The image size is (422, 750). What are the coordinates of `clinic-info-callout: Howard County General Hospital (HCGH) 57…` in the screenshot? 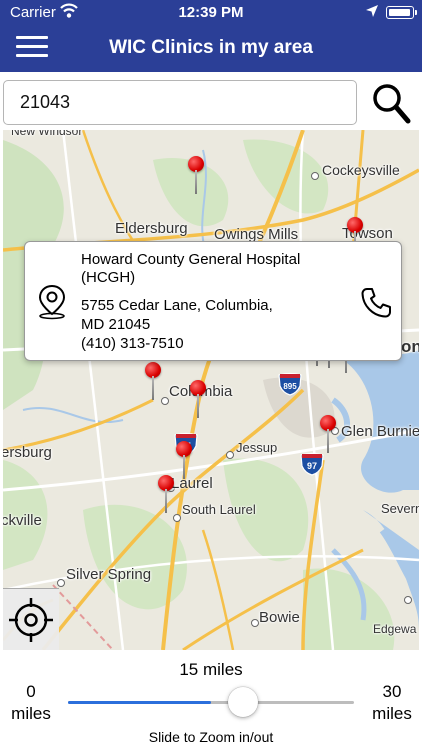 It's located at (213, 301).